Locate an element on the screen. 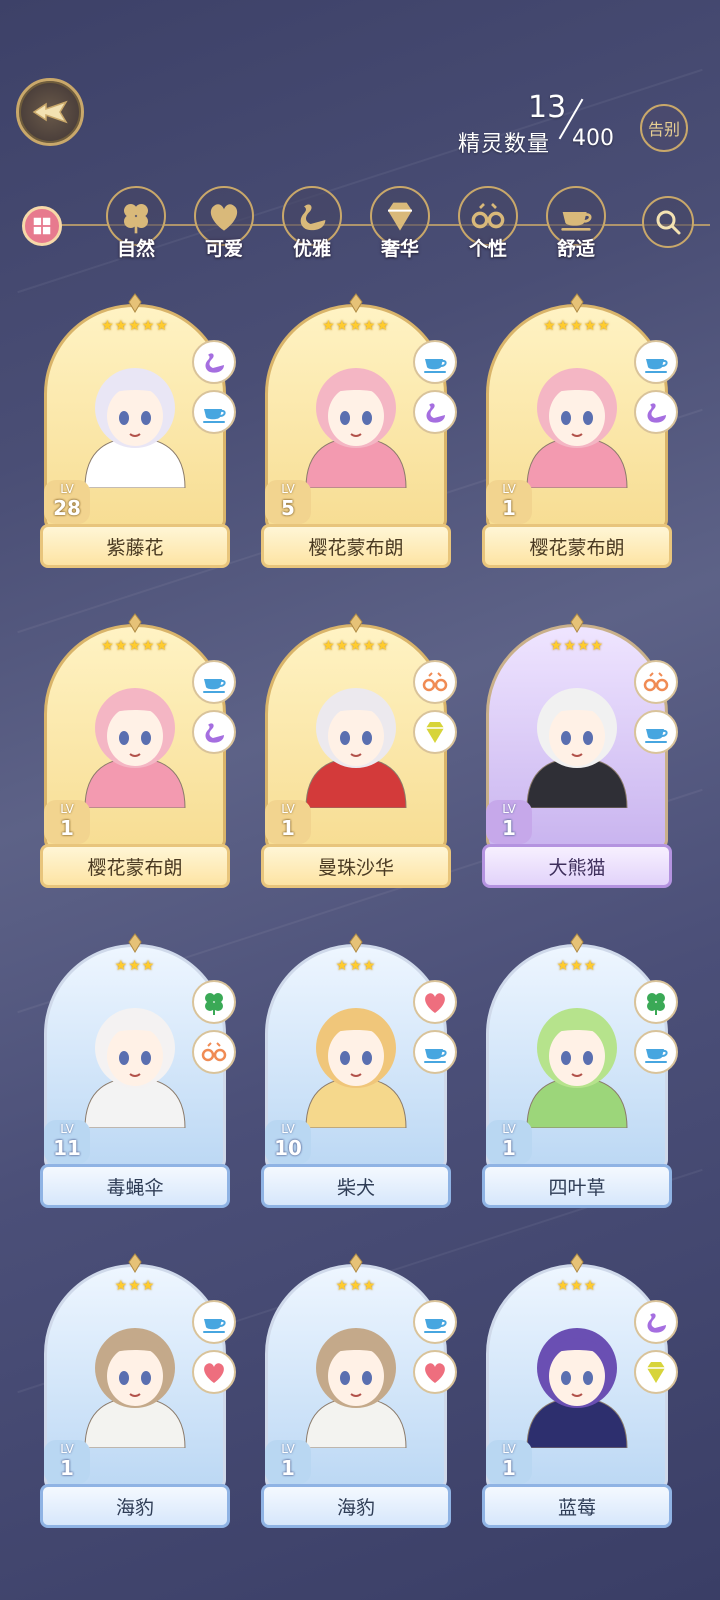 The height and width of the screenshot is (1600, 720). spirit-card: ★★★★★ LV 5 樱花蒙布朗 is located at coordinates (359, 433).